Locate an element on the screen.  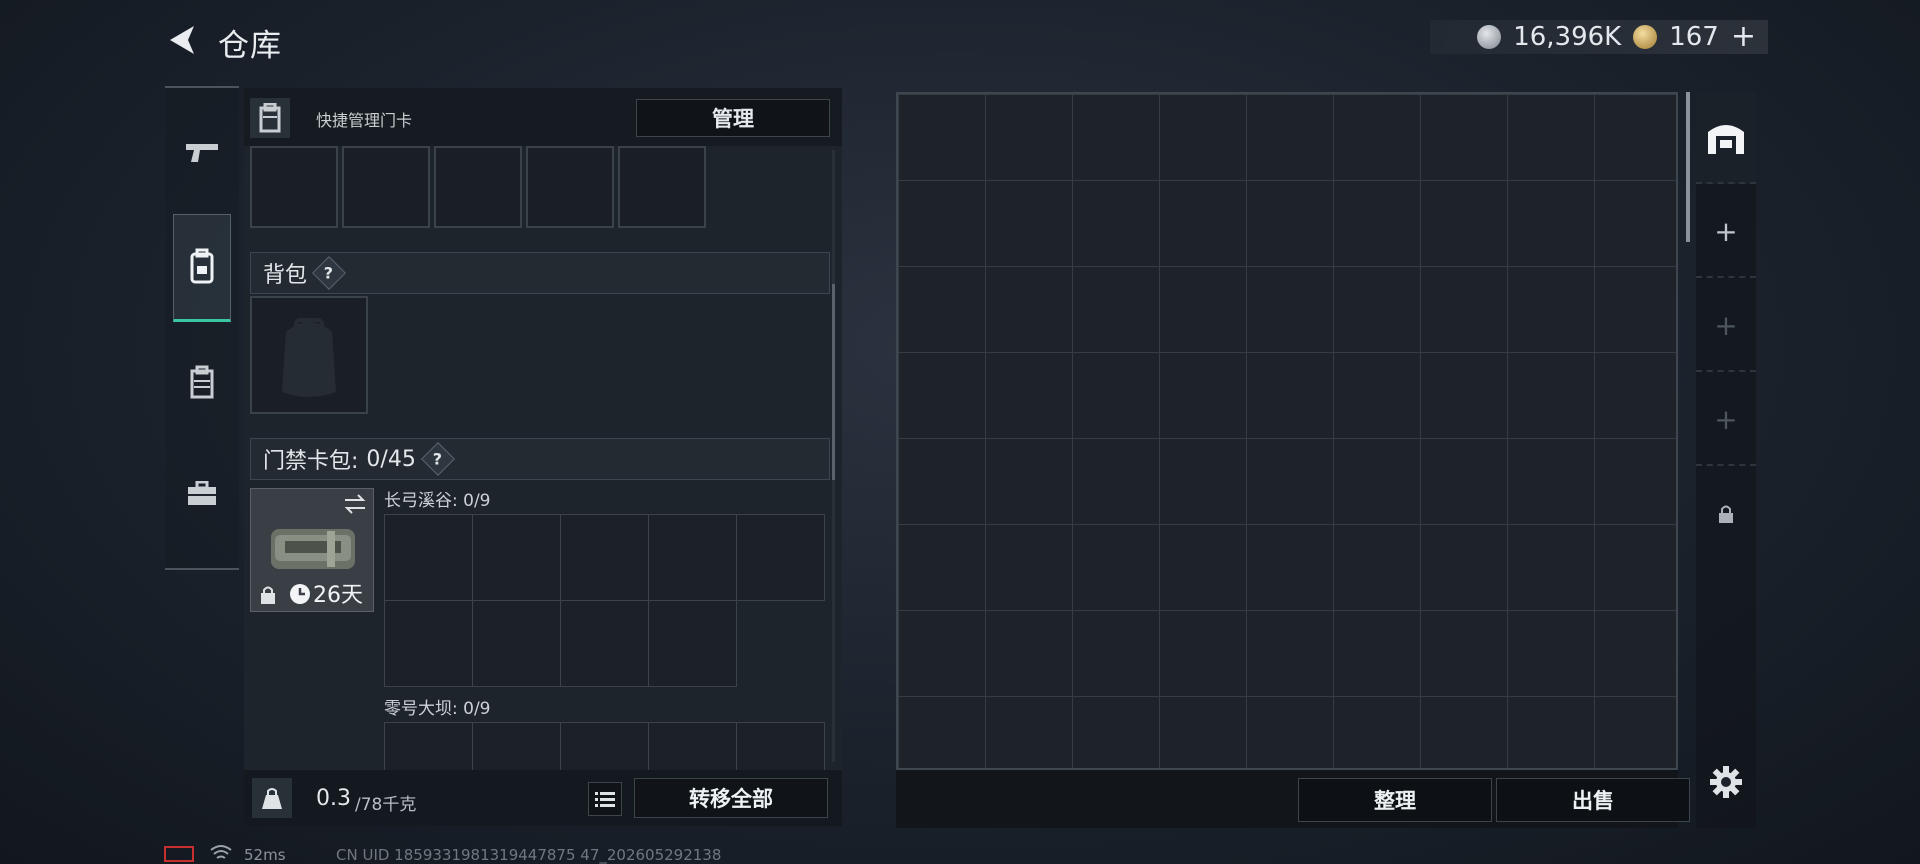
back-arrow-icon is located at coordinates (182, 40).